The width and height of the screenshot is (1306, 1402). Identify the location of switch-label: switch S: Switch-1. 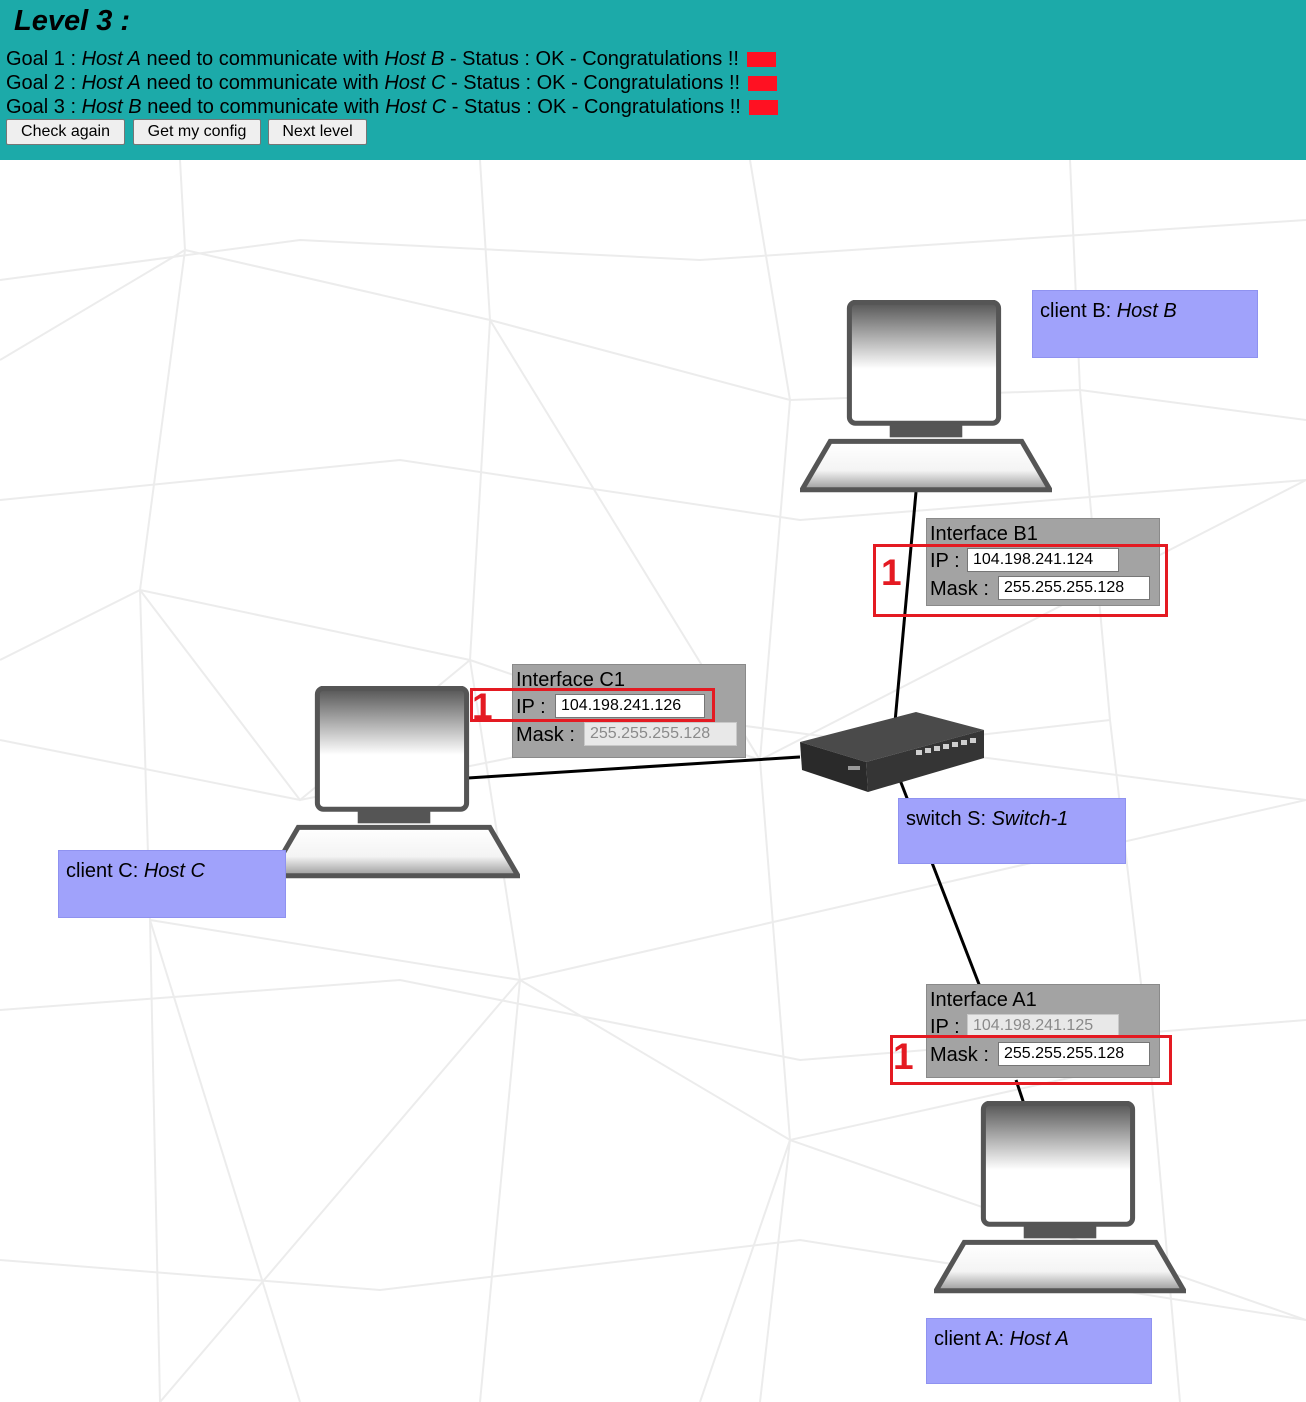
(1012, 831).